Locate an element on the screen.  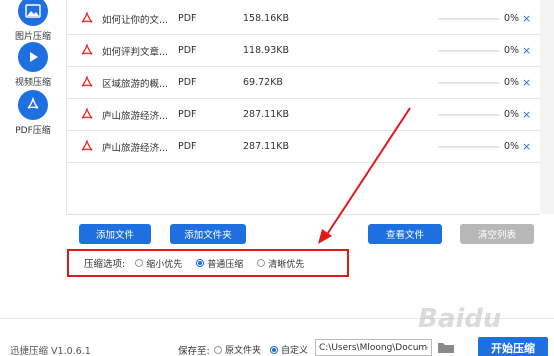
sidebar-item-label: 视频压缩 is located at coordinates (32, 83).